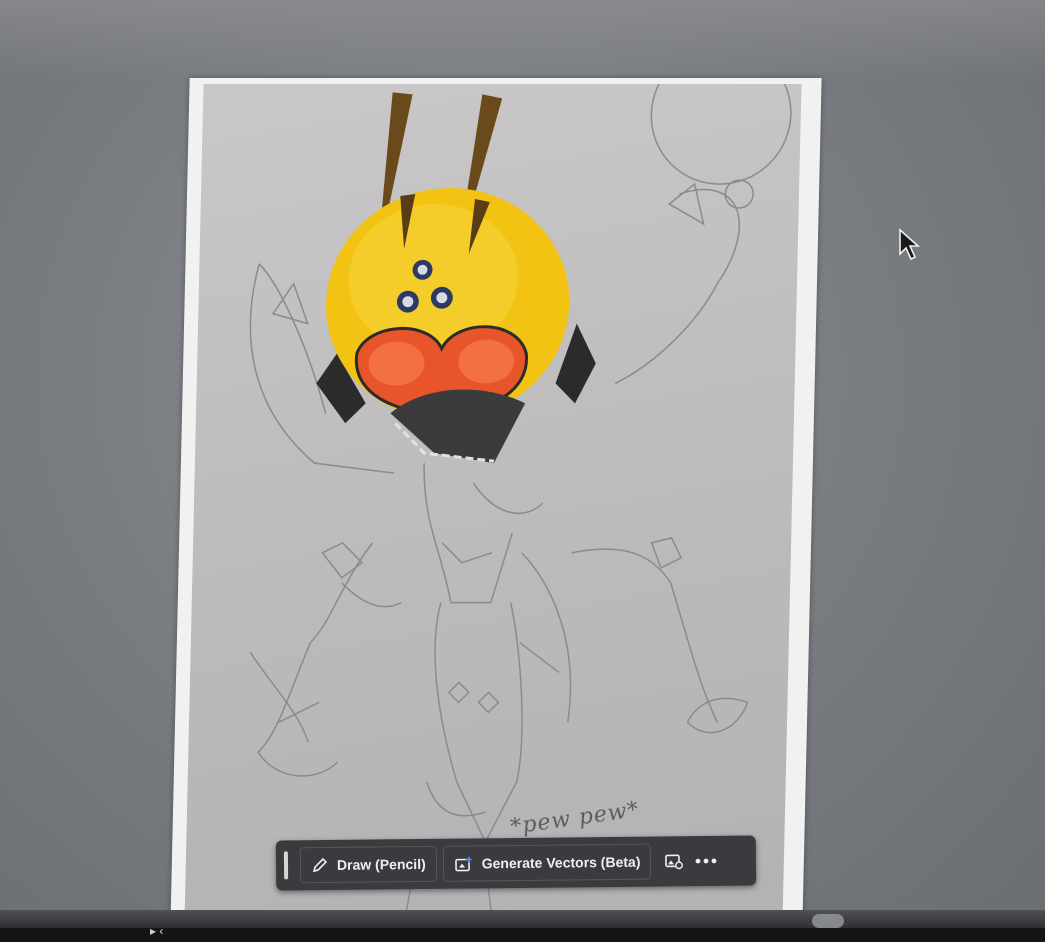 This screenshot has width=1045, height=942. I want to click on image-settings-icon, so click(674, 862).